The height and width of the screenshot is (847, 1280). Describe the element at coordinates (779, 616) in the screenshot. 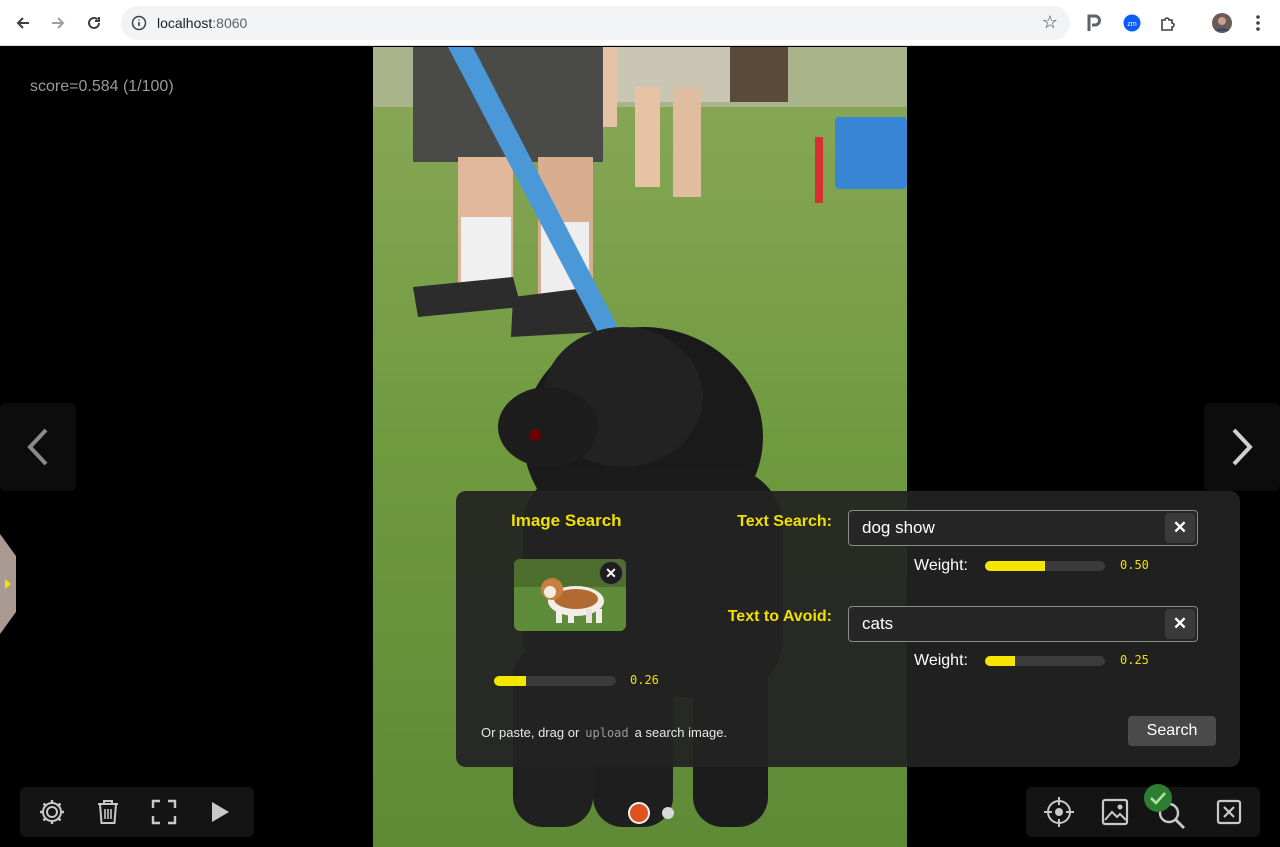

I see `text-avoid-label: Text to Avoid:` at that location.